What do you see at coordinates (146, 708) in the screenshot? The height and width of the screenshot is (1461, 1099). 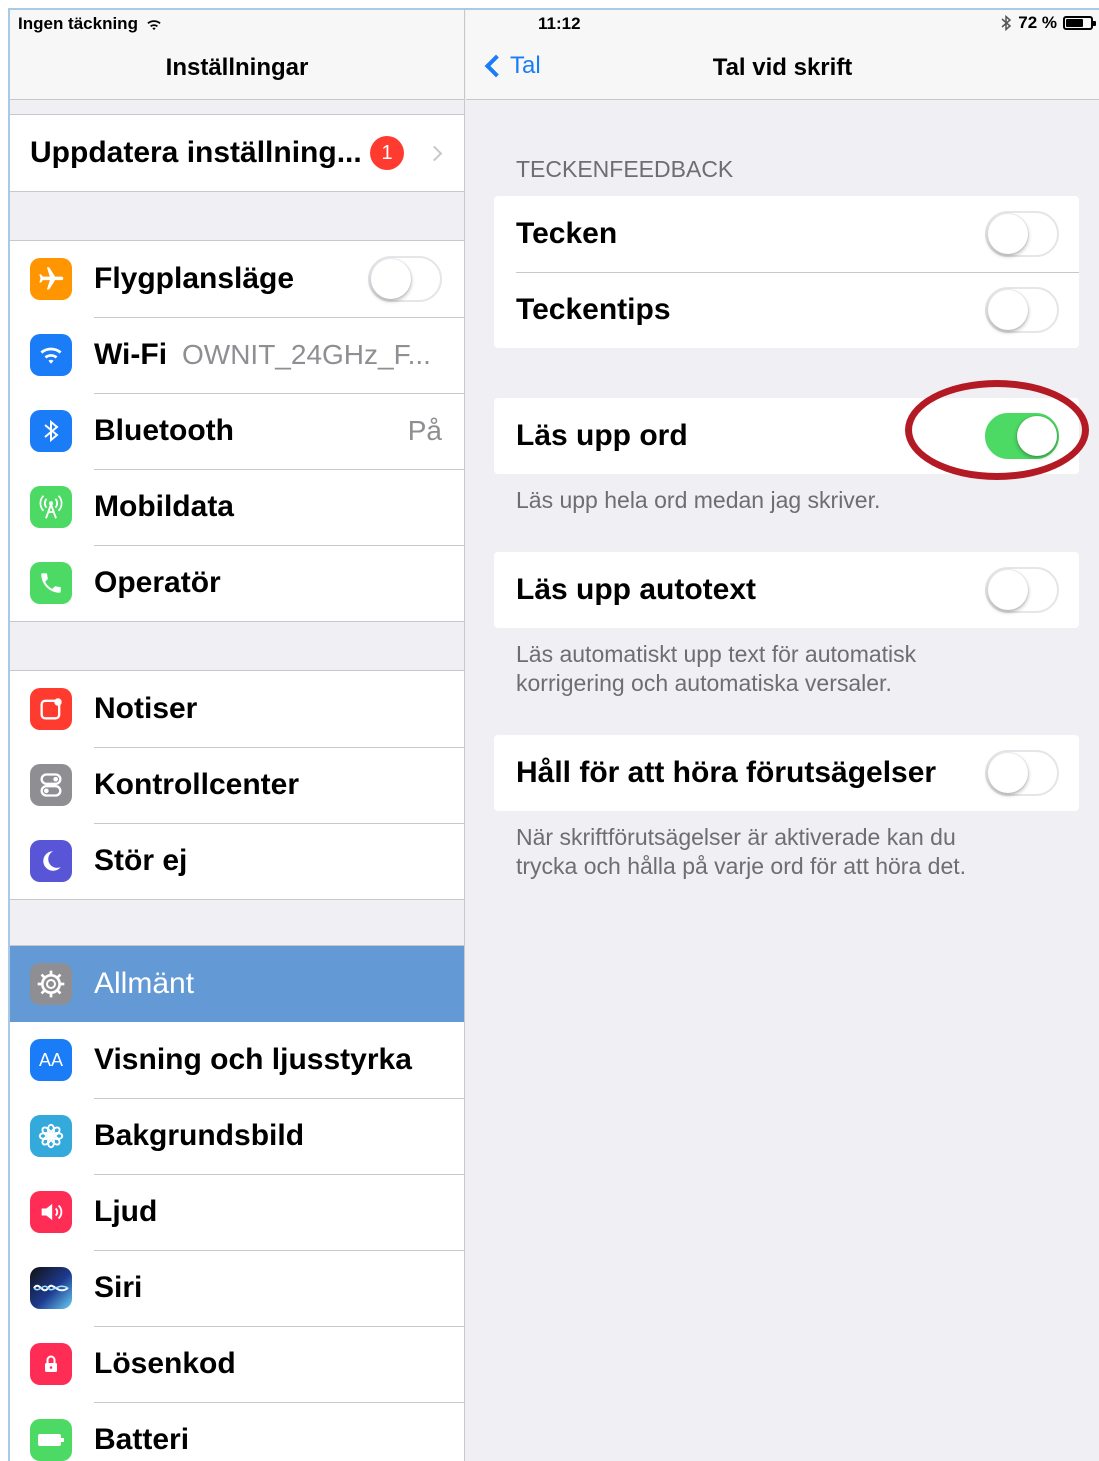 I see `sidebar-item-label: Notiser` at bounding box center [146, 708].